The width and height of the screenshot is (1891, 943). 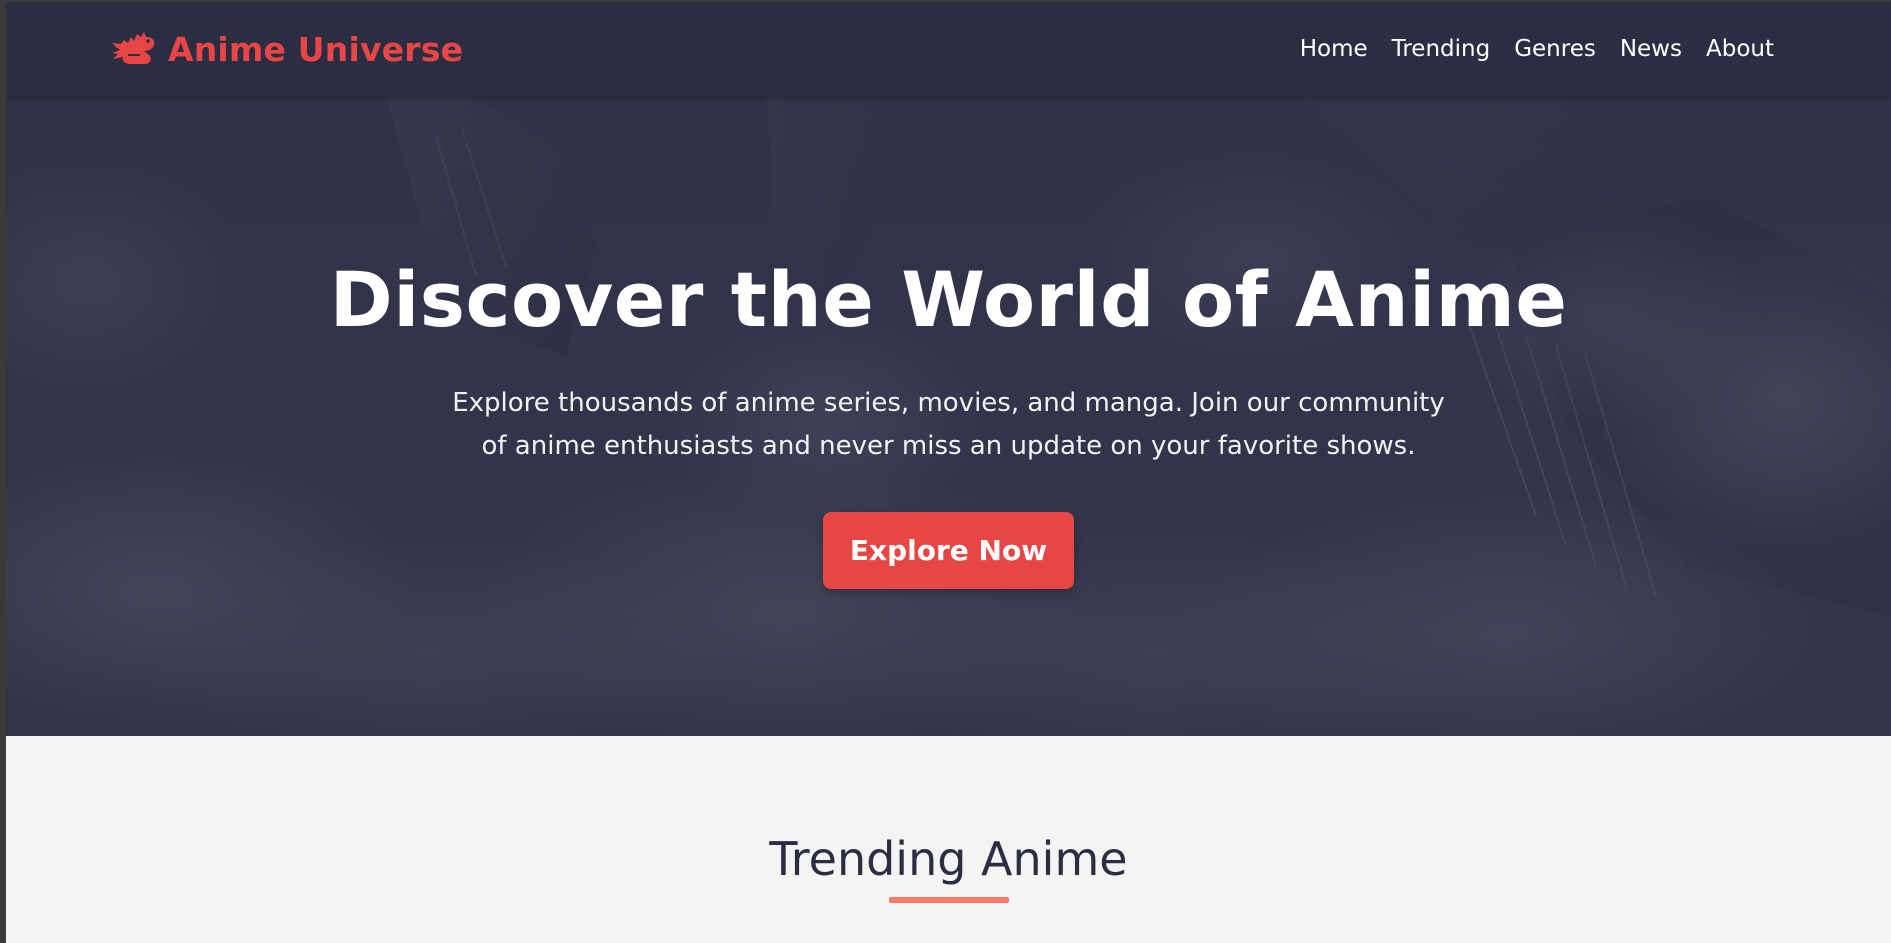 I want to click on nav-link-home: Home, so click(x=1334, y=49).